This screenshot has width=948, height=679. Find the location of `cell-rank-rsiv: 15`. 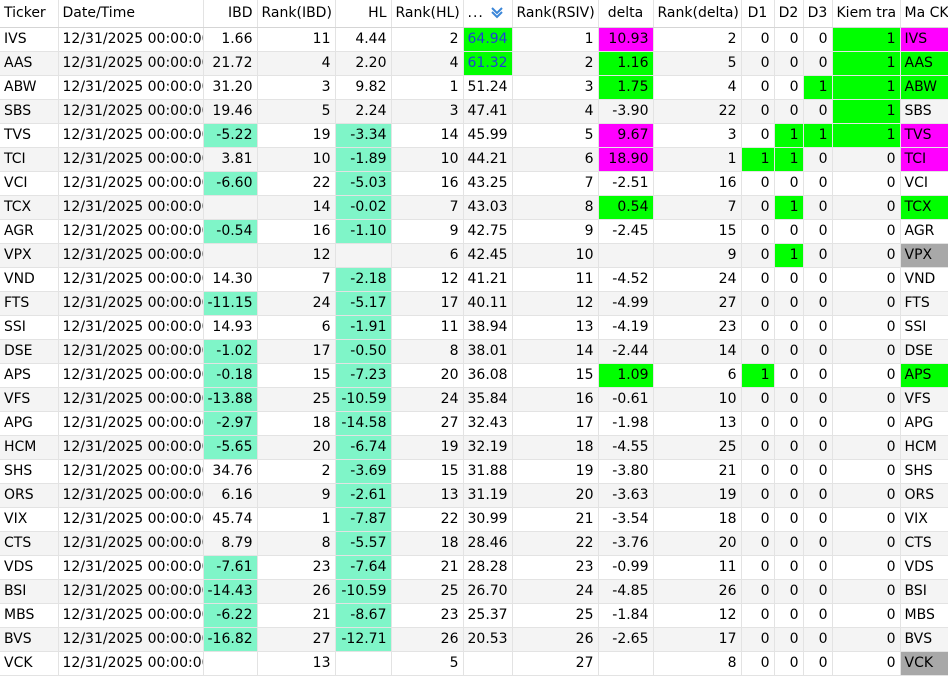

cell-rank-rsiv: 15 is located at coordinates (555, 375).